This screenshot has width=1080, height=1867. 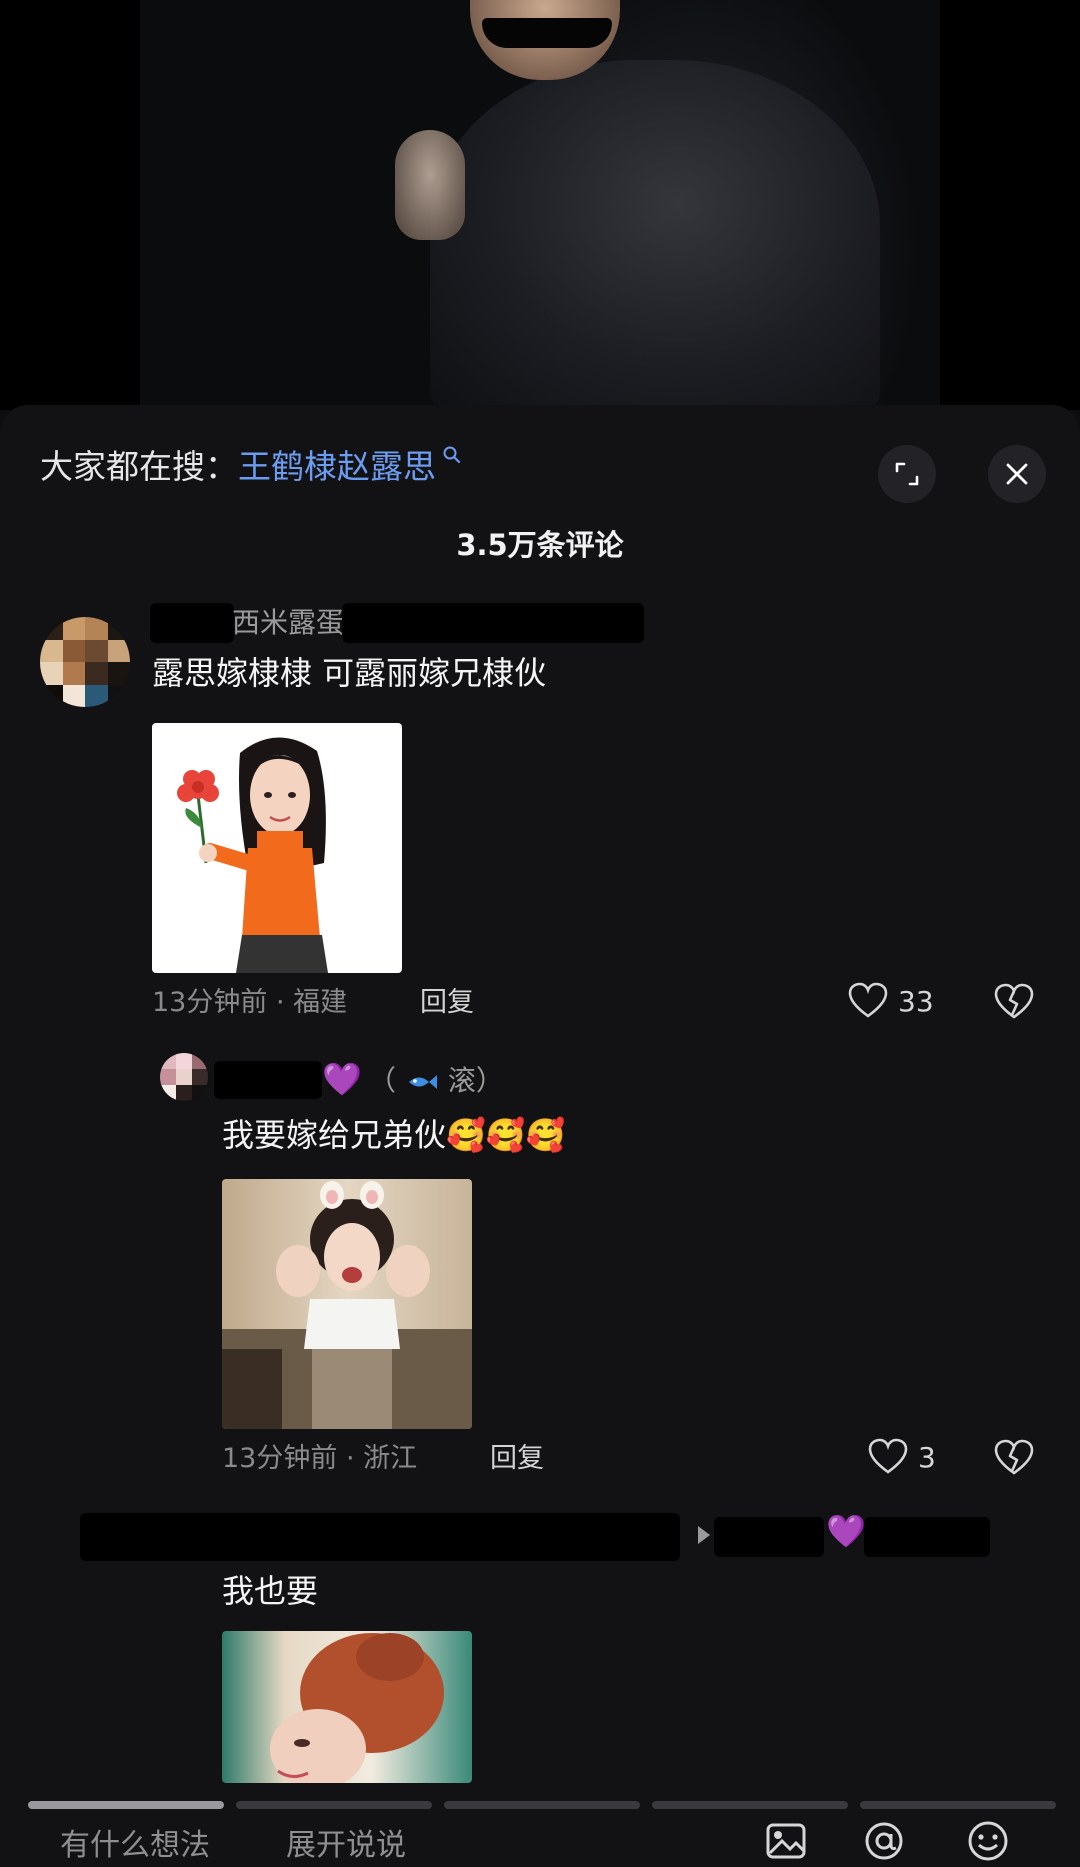 I want to click on comment-location: 福建, so click(x=320, y=1002).